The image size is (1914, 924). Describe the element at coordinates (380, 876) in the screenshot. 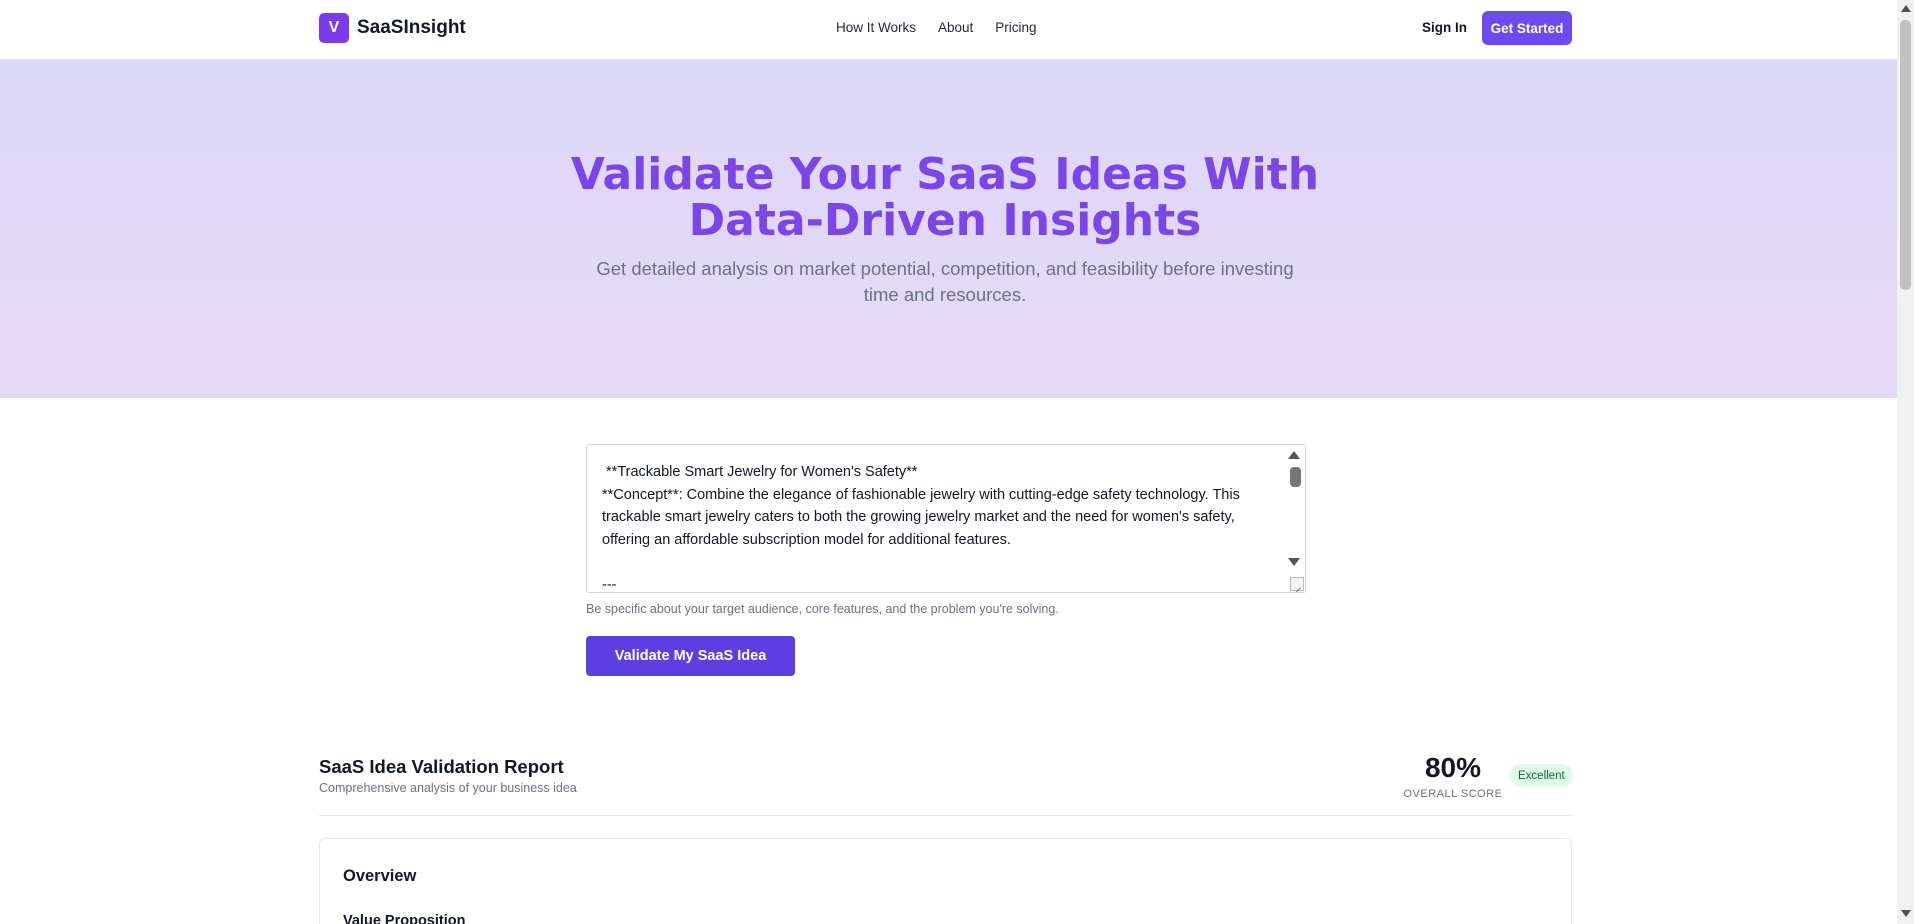

I see `overview-title: Overview` at that location.